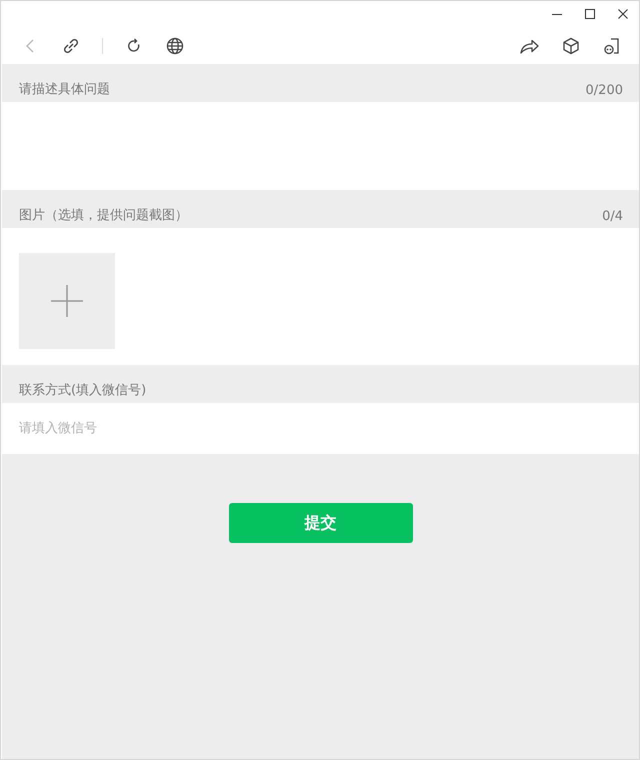 The image size is (640, 760). I want to click on character-counter: 0/200, so click(604, 90).